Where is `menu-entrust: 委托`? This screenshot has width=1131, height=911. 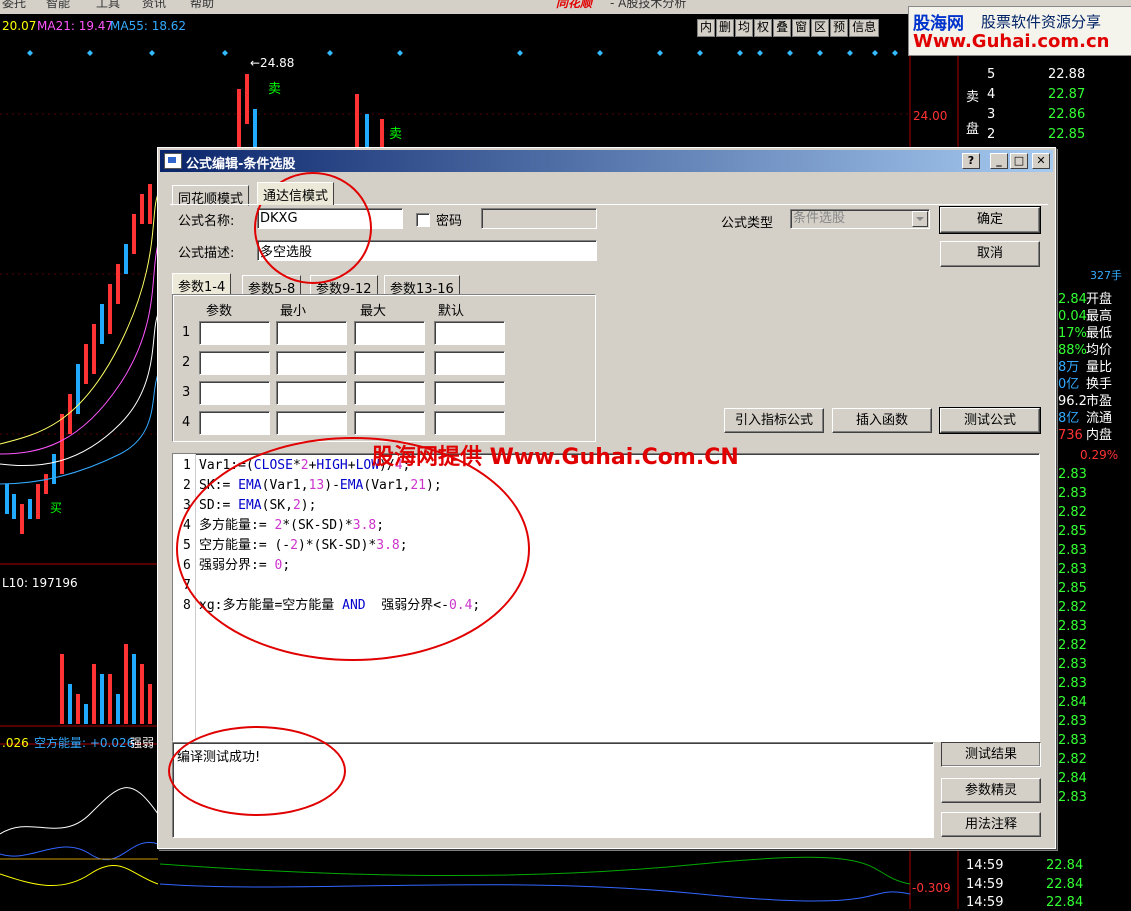 menu-entrust: 委托 is located at coordinates (14, 4).